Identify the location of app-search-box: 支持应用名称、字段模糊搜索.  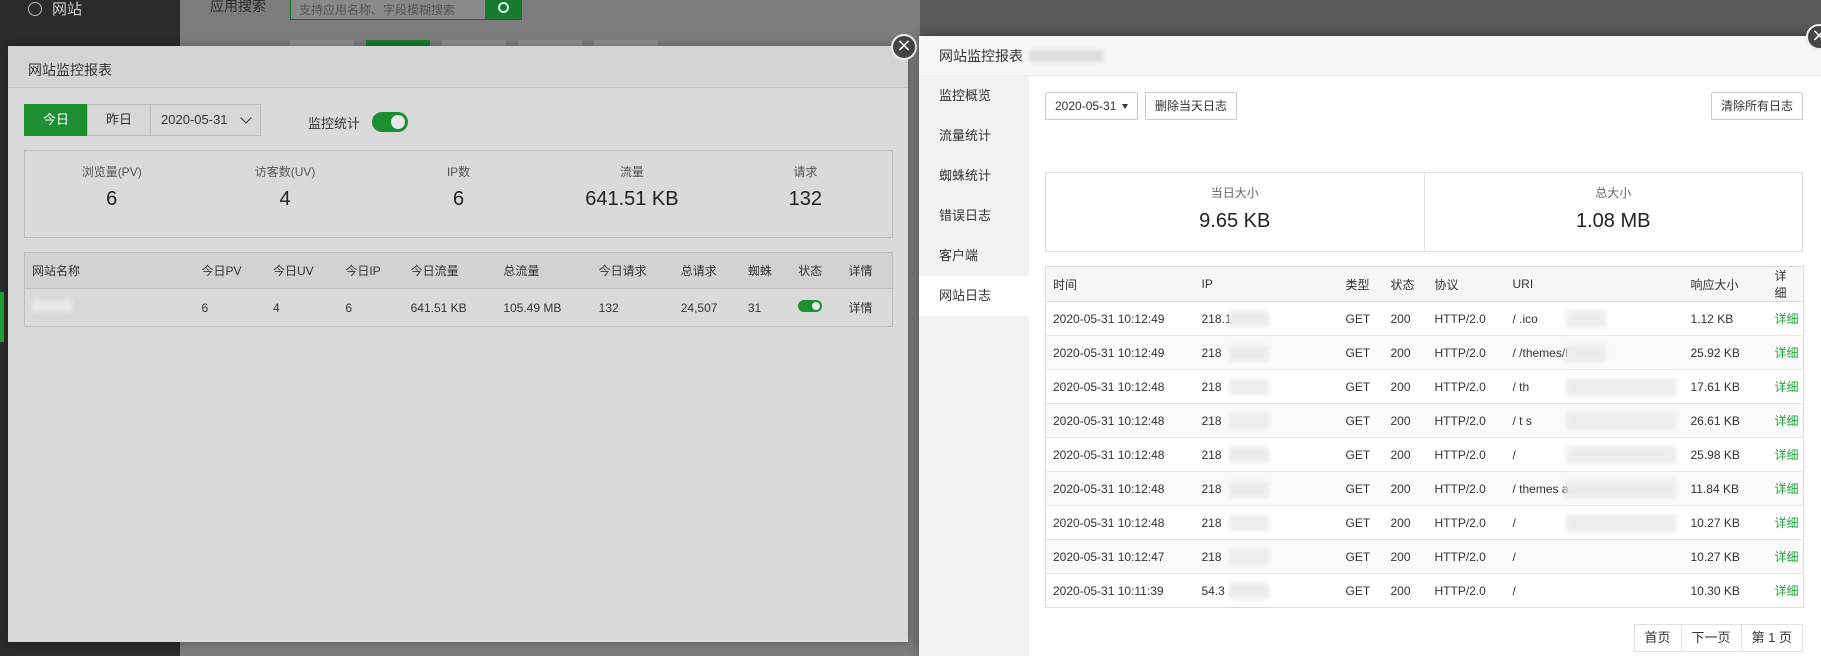
(406, 10).